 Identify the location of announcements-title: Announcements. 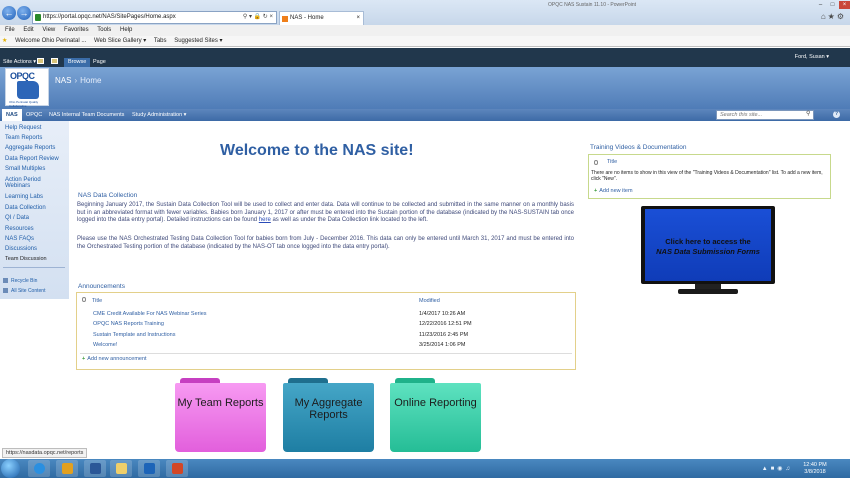
(101, 286).